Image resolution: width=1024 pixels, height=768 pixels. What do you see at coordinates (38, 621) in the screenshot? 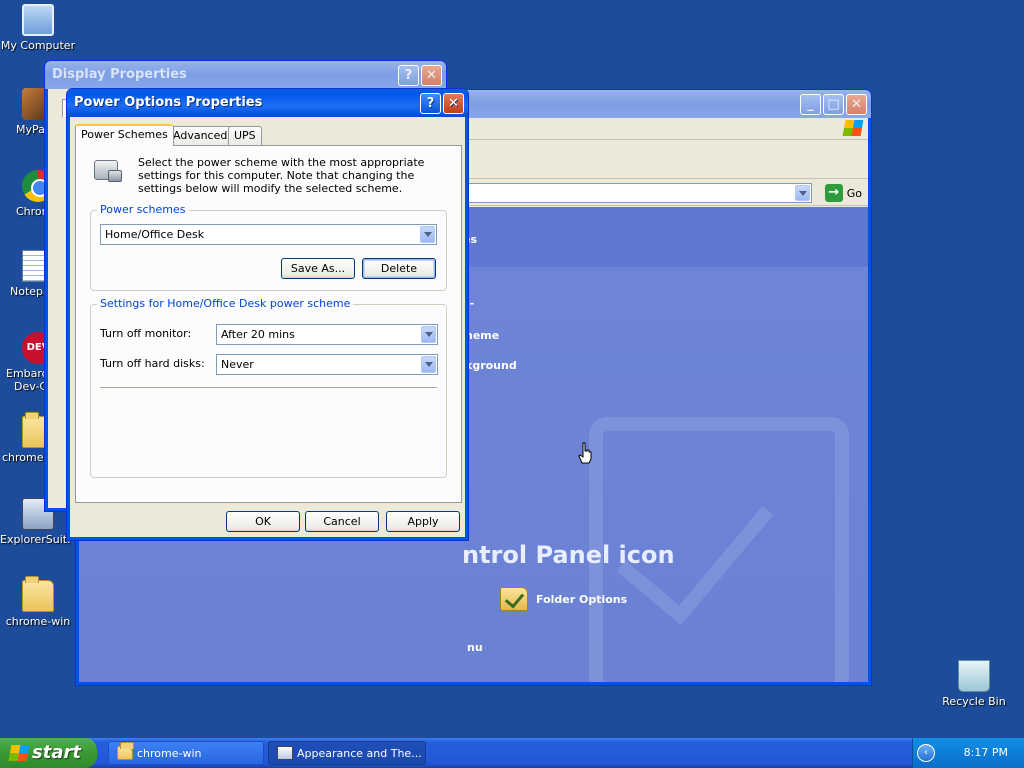
I see `desktop-icon-label: chrome-win` at bounding box center [38, 621].